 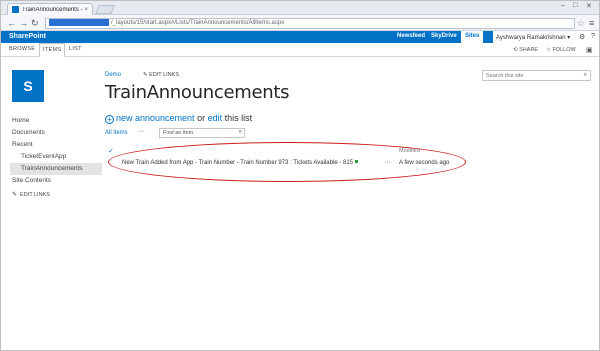 I want to click on this-list-text: this list, so click(x=237, y=118).